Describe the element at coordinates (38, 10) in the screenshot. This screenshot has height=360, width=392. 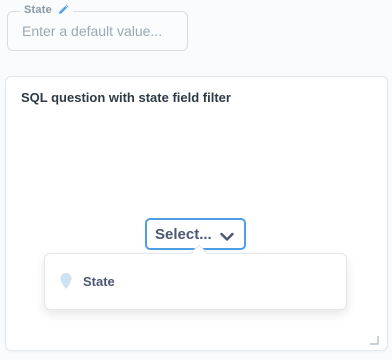
I see `parameter-label: State` at that location.